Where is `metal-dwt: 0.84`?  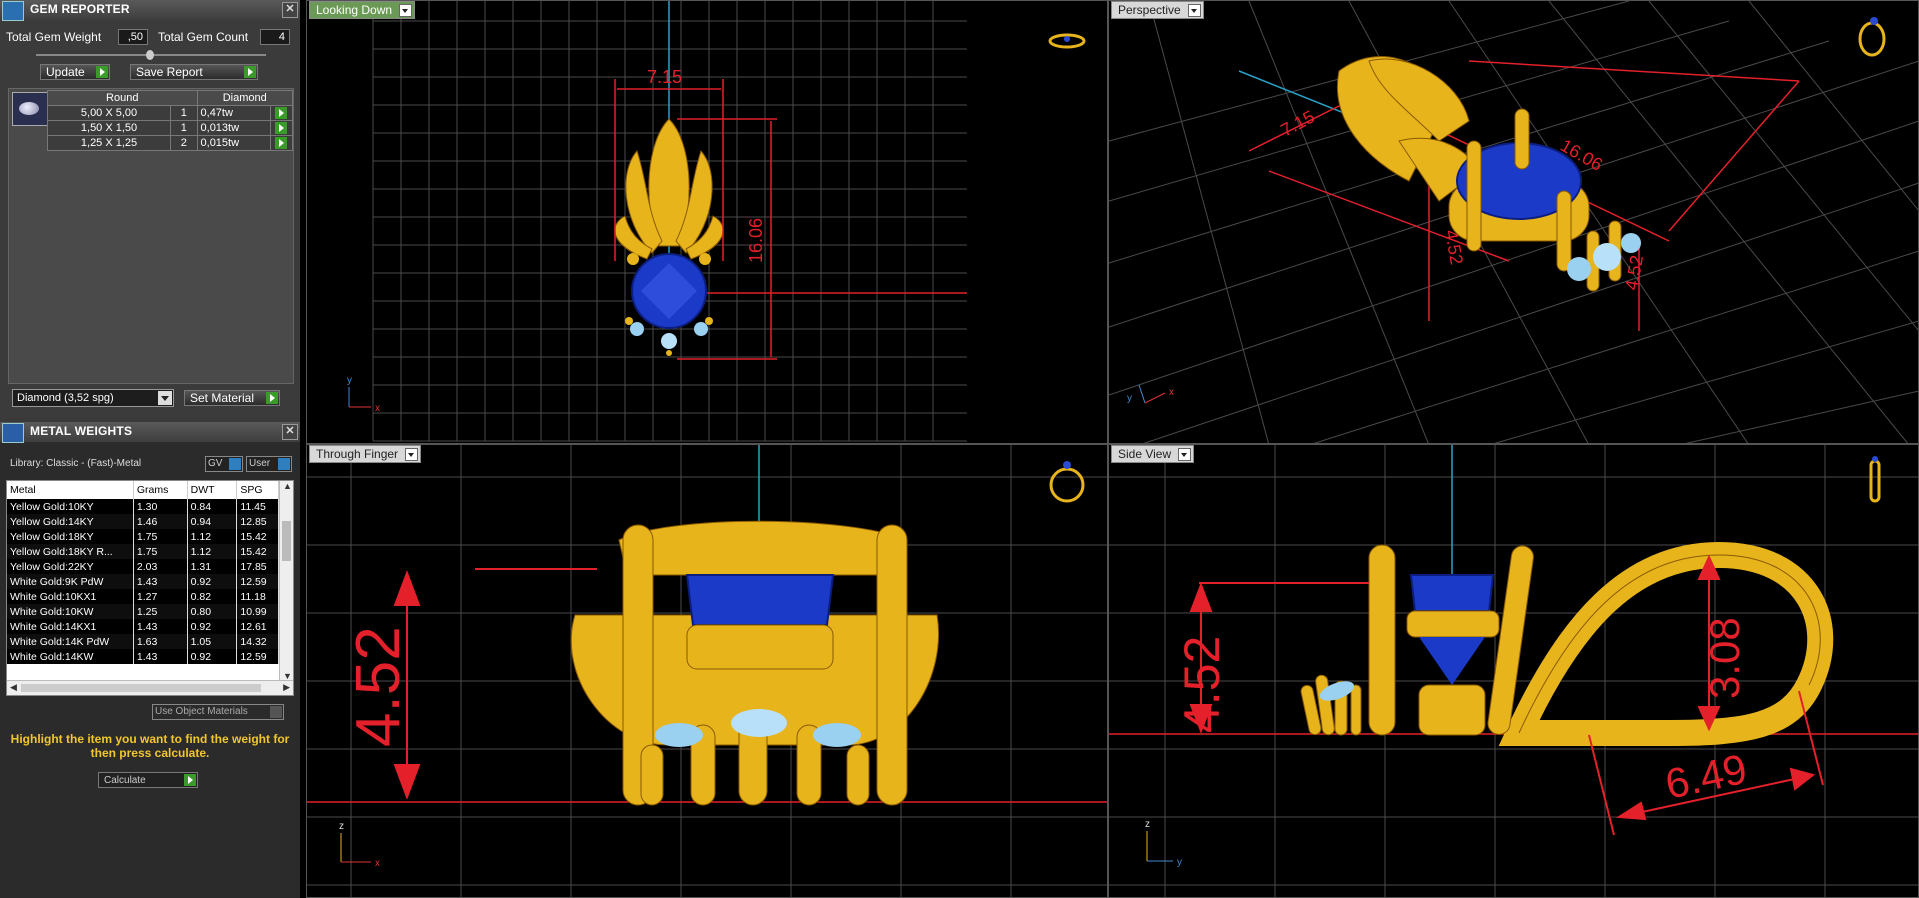 metal-dwt: 0.84 is located at coordinates (212, 506).